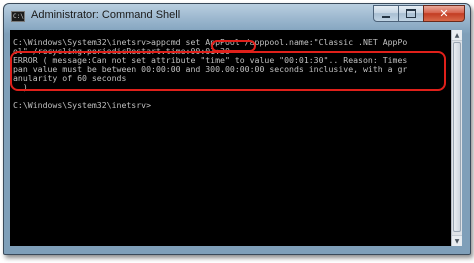  I want to click on window-controls: ✕, so click(419, 14).